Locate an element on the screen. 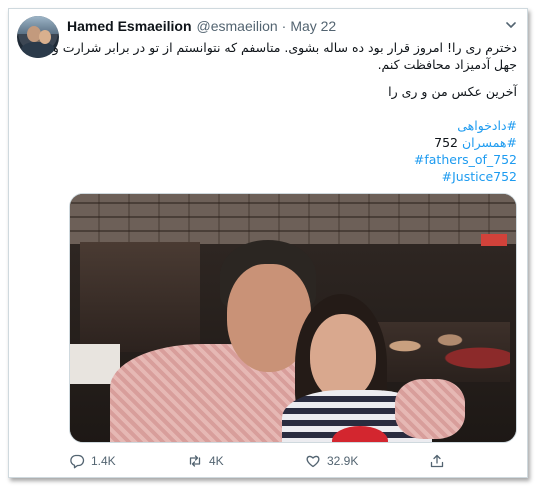 The width and height of the screenshot is (538, 486). hashtag-link: #همسران is located at coordinates (489, 142).